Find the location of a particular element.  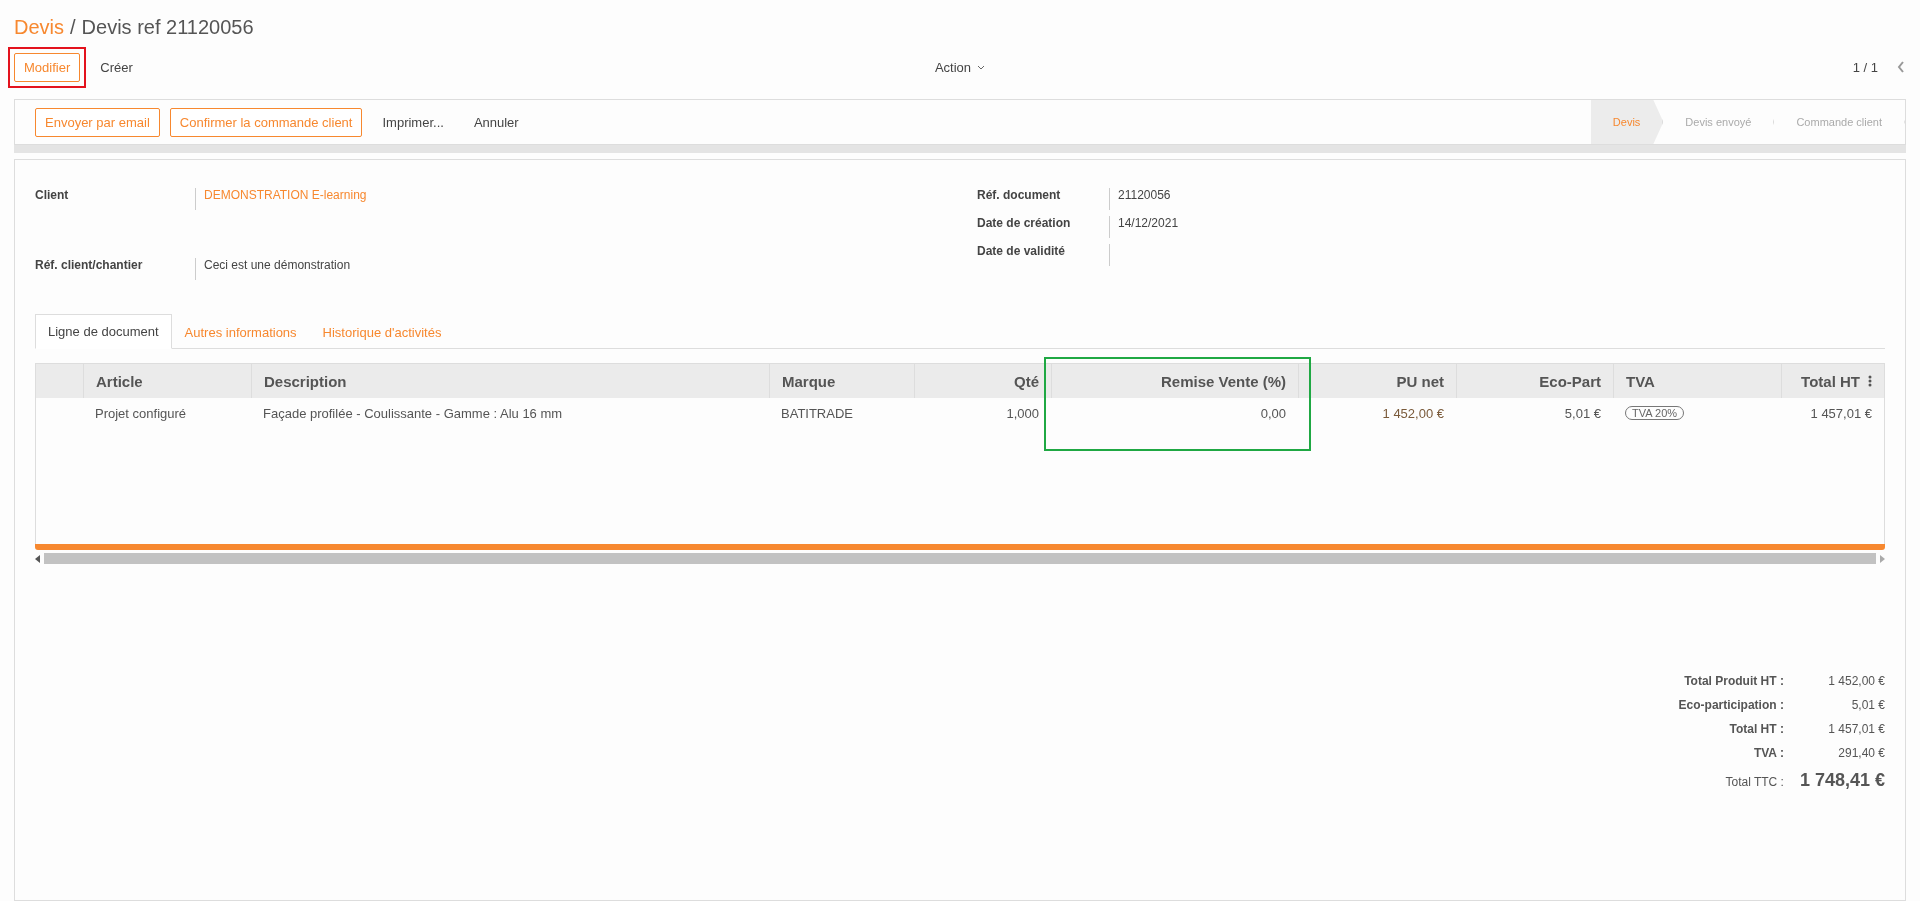

previous-icon is located at coordinates (1901, 67).